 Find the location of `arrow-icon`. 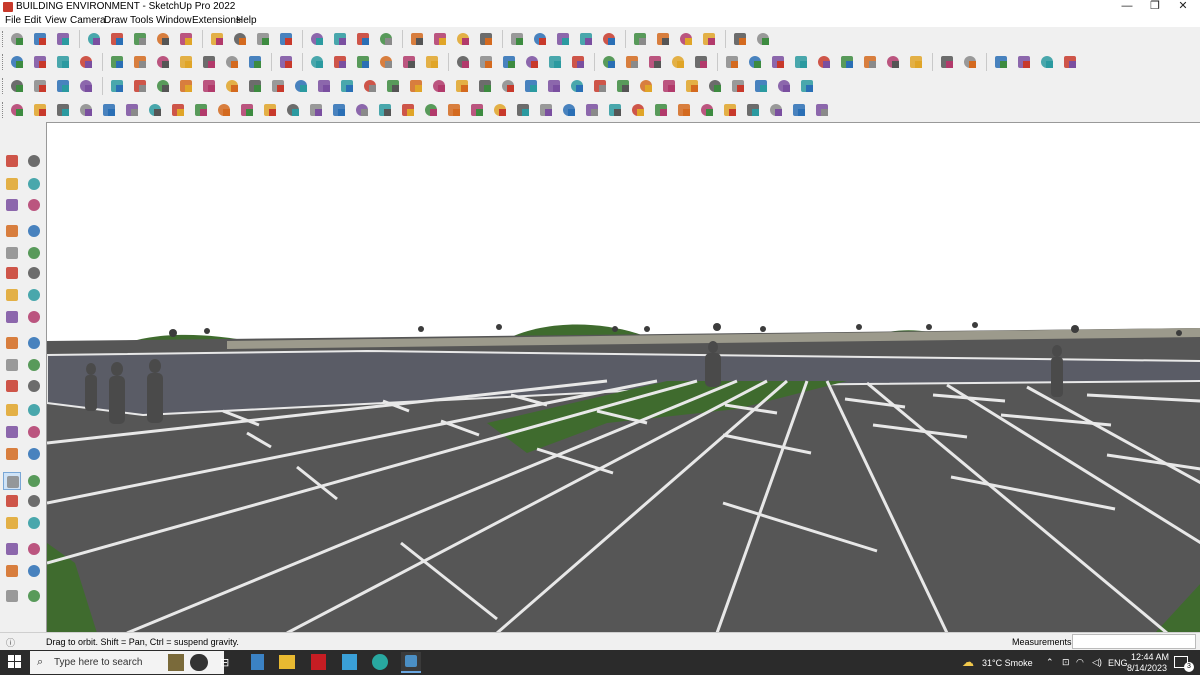

arrow-icon is located at coordinates (347, 86).